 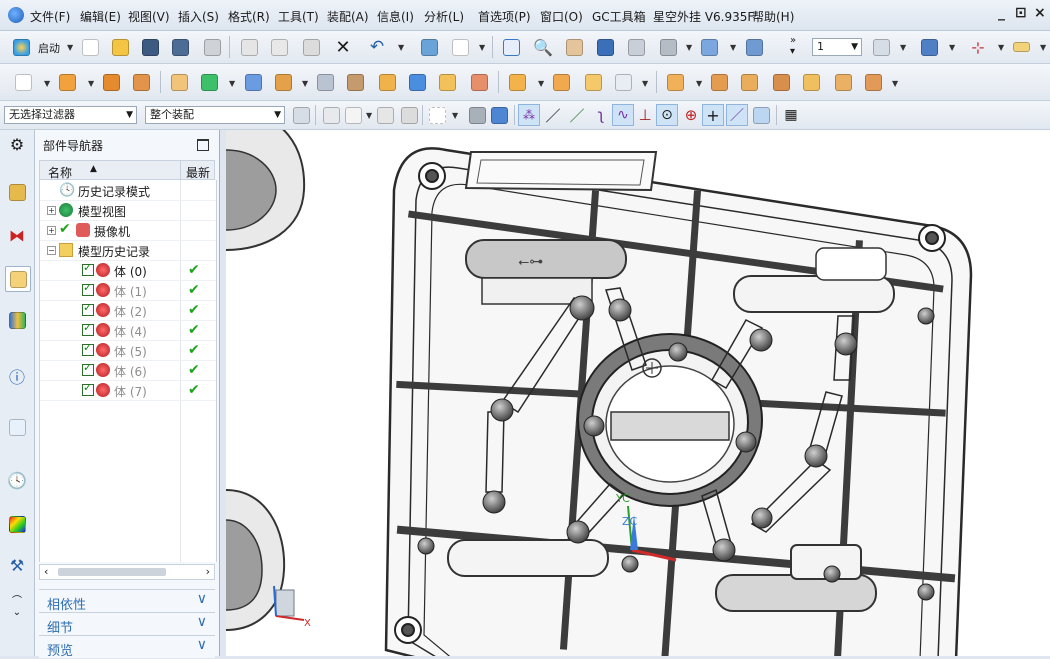 I want to click on tree-node-model-history: − 模型历史记录, so click(x=128, y=250).